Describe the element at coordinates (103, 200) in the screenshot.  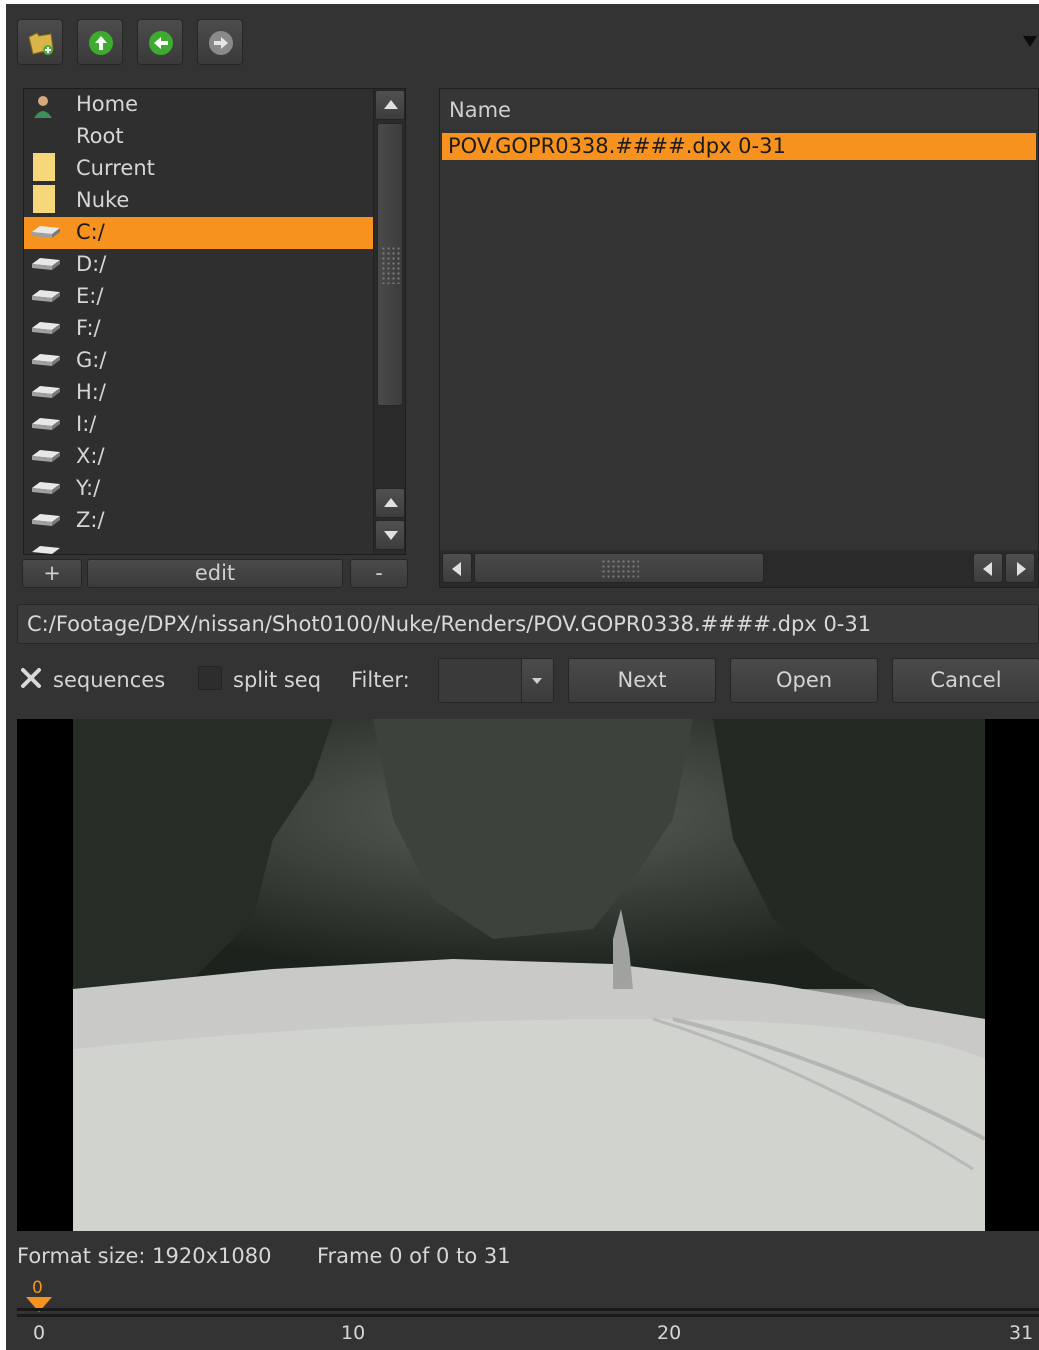
I see `favorite-label: Nuke` at that location.